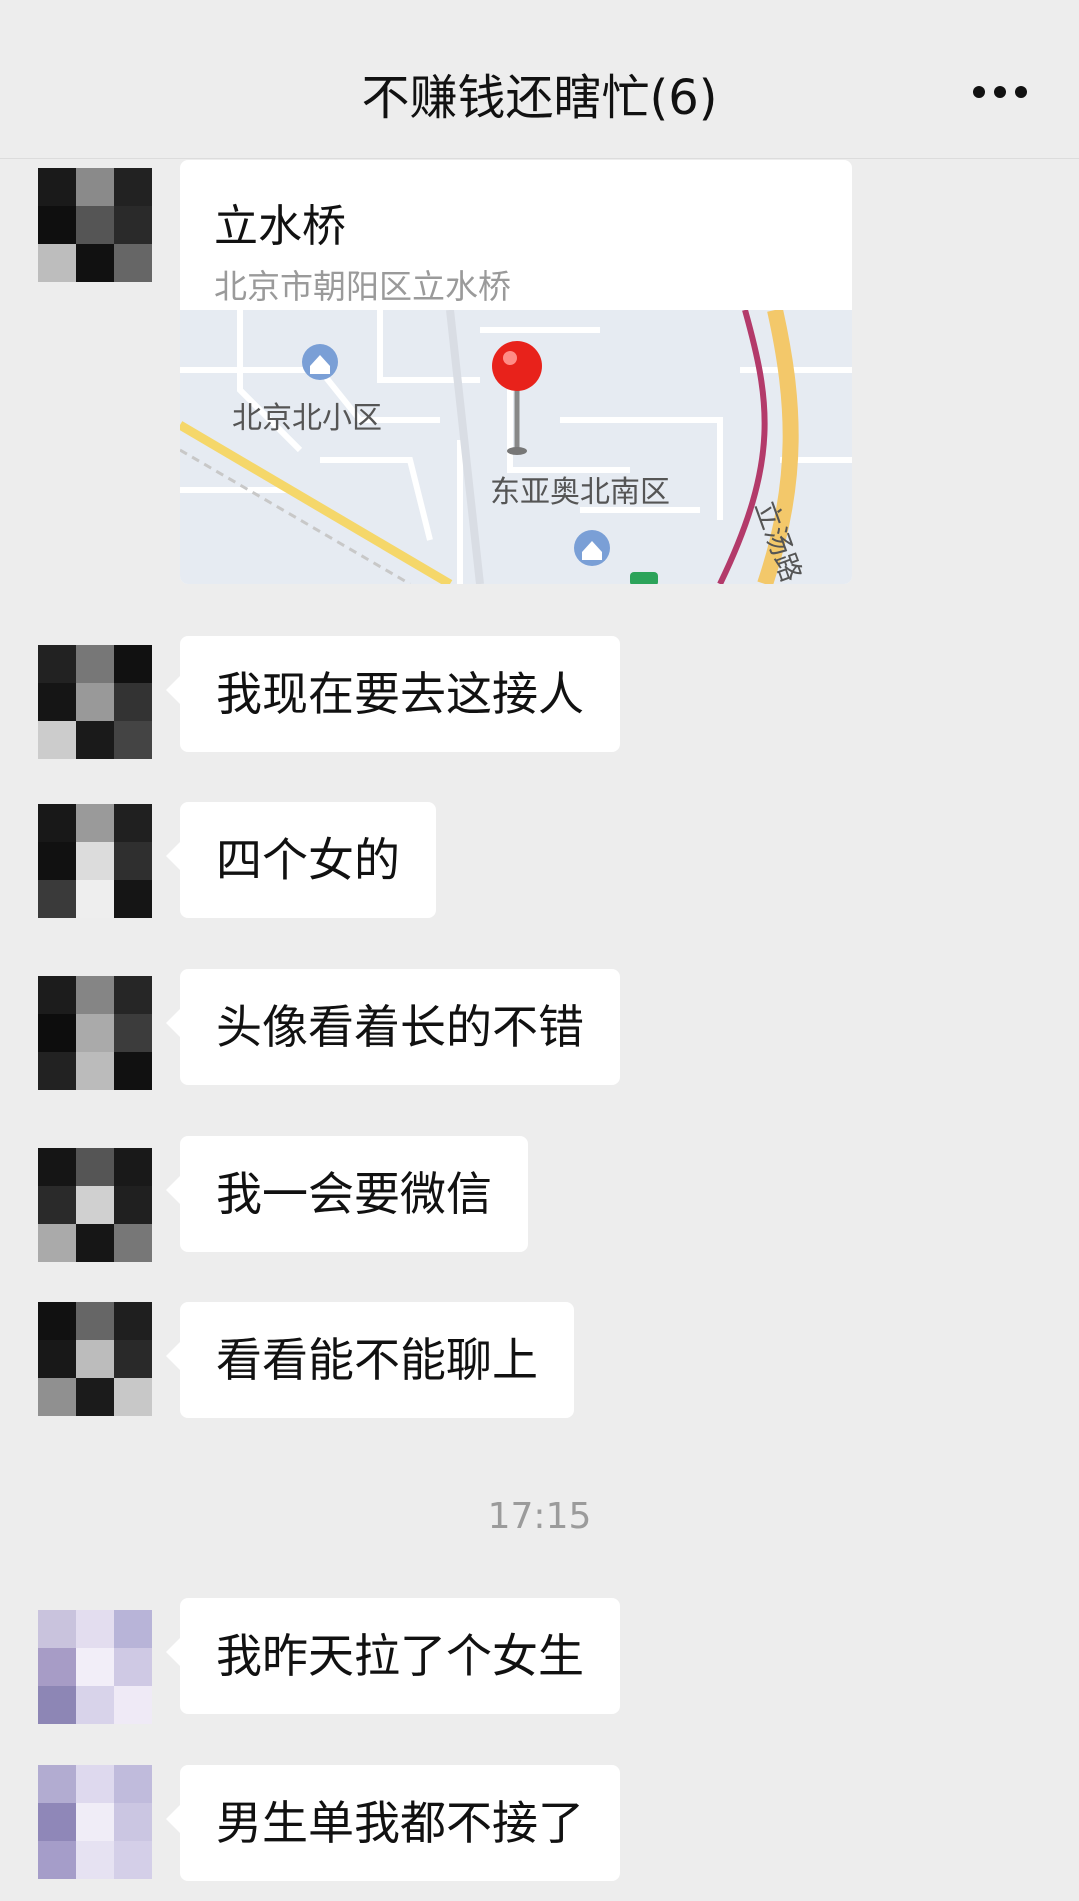  What do you see at coordinates (539, 98) in the screenshot?
I see `chat-title: 不赚钱还瞎忙(6)` at bounding box center [539, 98].